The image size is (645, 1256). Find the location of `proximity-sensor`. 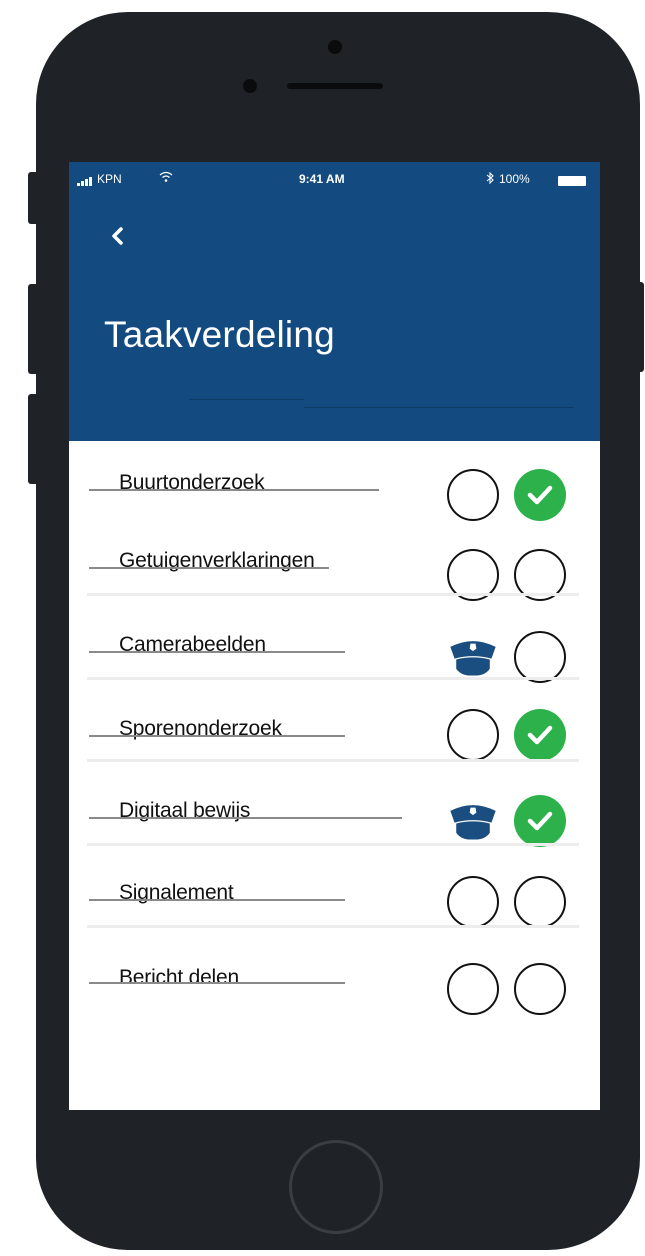

proximity-sensor is located at coordinates (250, 86).